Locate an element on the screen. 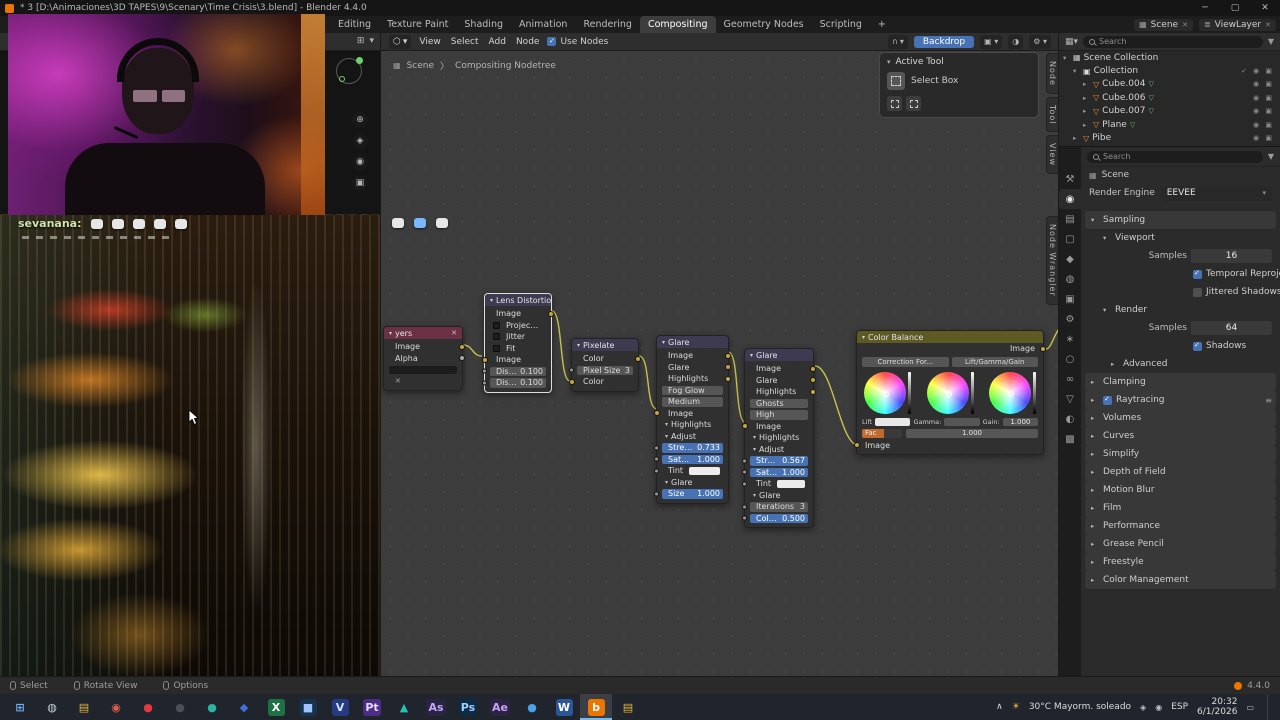 This screenshot has height=720, width=1280. language-indicator: ESP is located at coordinates (1179, 707).